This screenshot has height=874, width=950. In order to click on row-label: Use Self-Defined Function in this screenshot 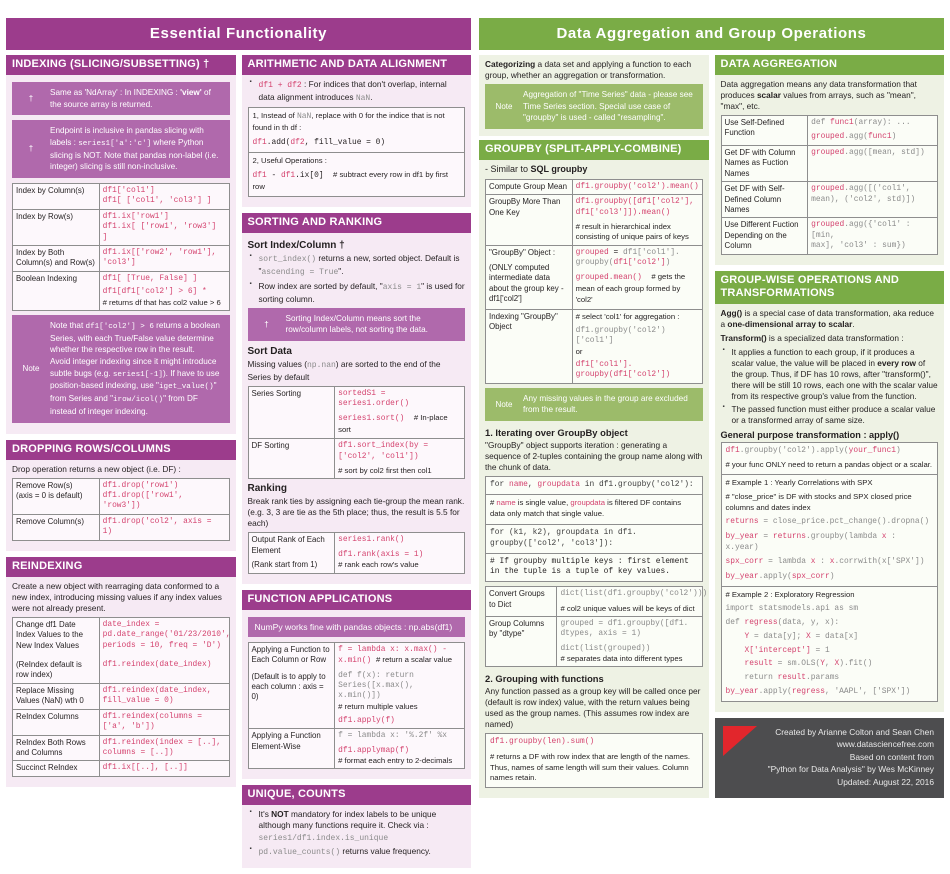, I will do `click(764, 130)`.